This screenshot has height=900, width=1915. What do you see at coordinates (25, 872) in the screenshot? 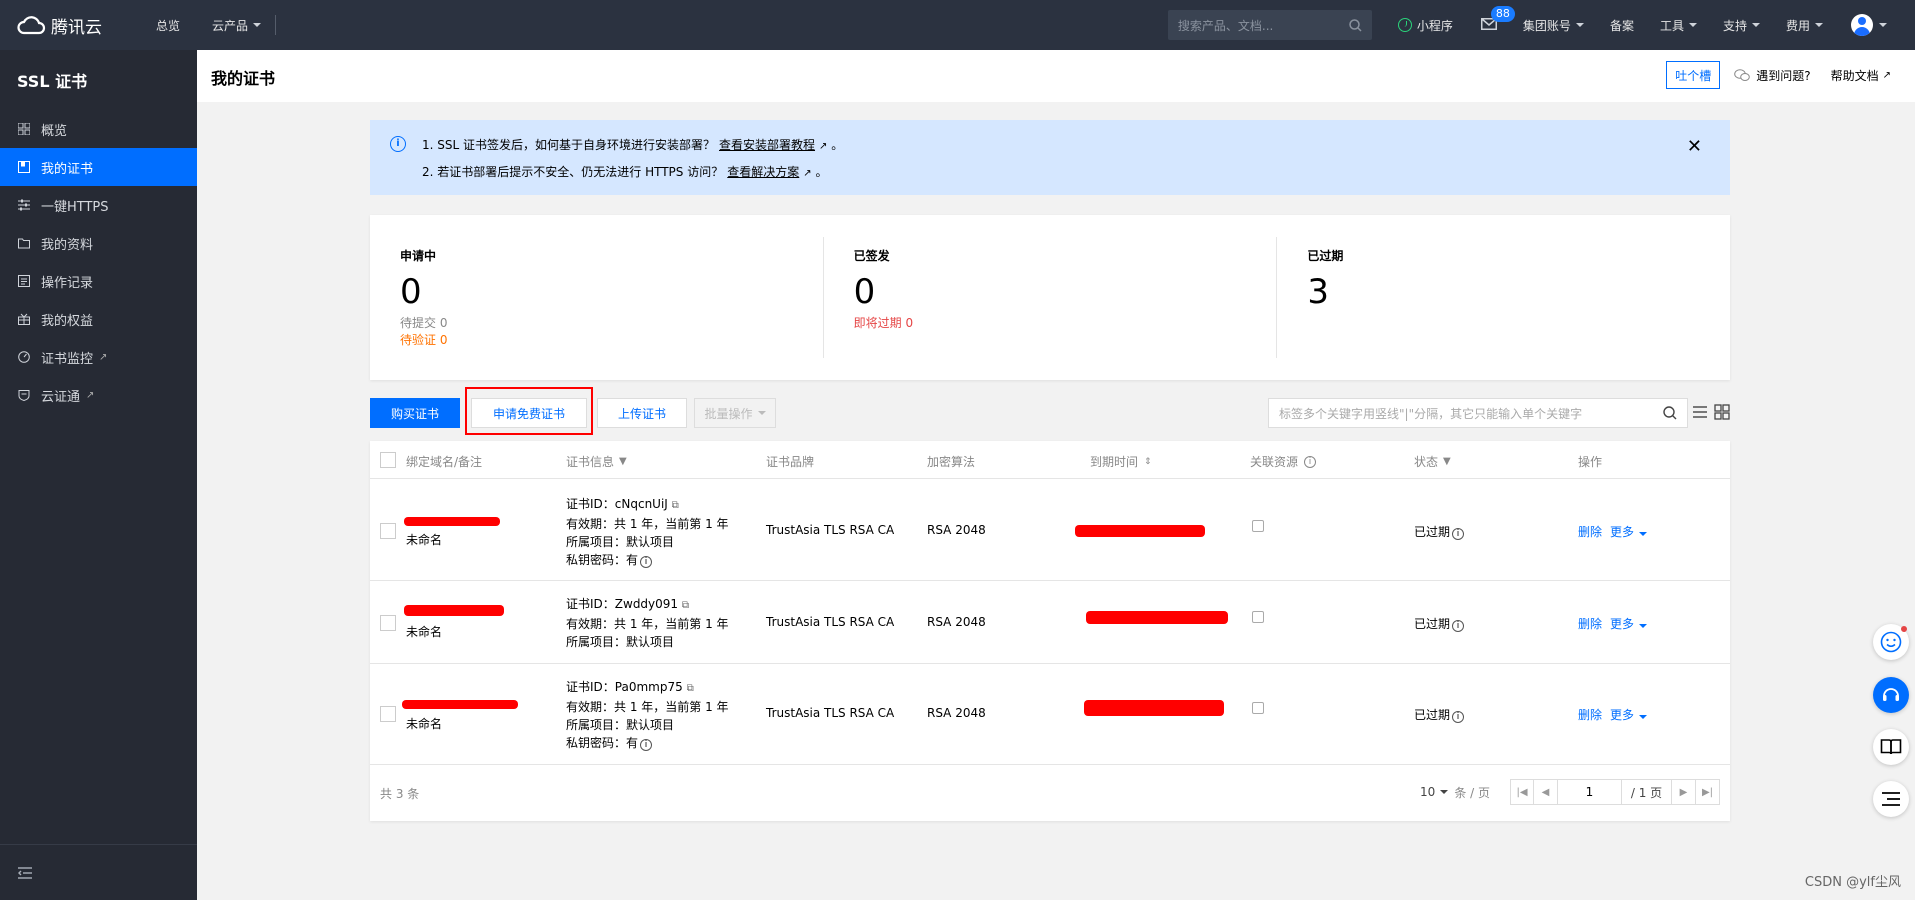
I see `collapse-menu-icon` at bounding box center [25, 872].